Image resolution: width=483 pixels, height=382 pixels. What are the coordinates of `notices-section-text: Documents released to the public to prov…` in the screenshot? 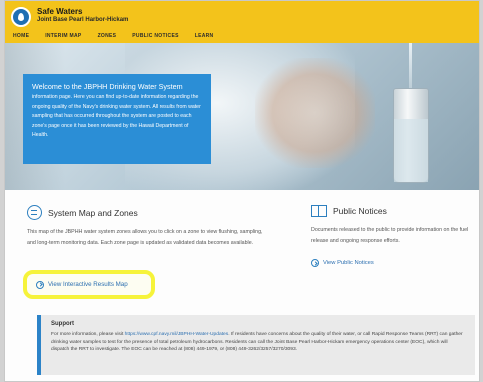 It's located at (390, 235).